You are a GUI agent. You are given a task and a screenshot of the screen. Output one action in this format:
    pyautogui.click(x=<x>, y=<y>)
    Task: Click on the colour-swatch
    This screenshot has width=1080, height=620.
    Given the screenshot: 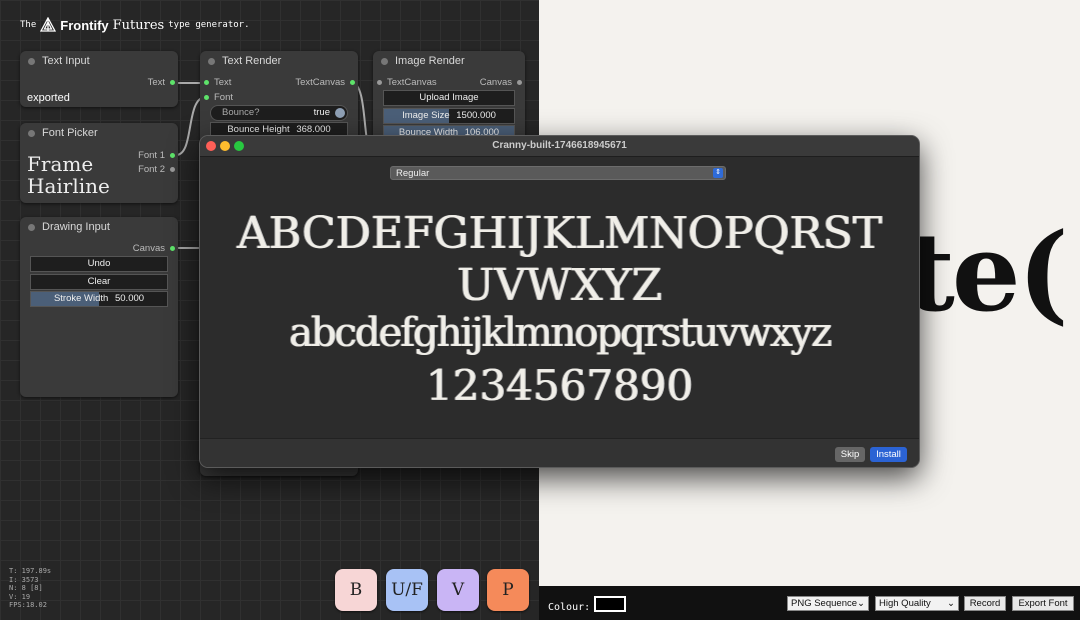 What is the action you would take?
    pyautogui.click(x=610, y=604)
    